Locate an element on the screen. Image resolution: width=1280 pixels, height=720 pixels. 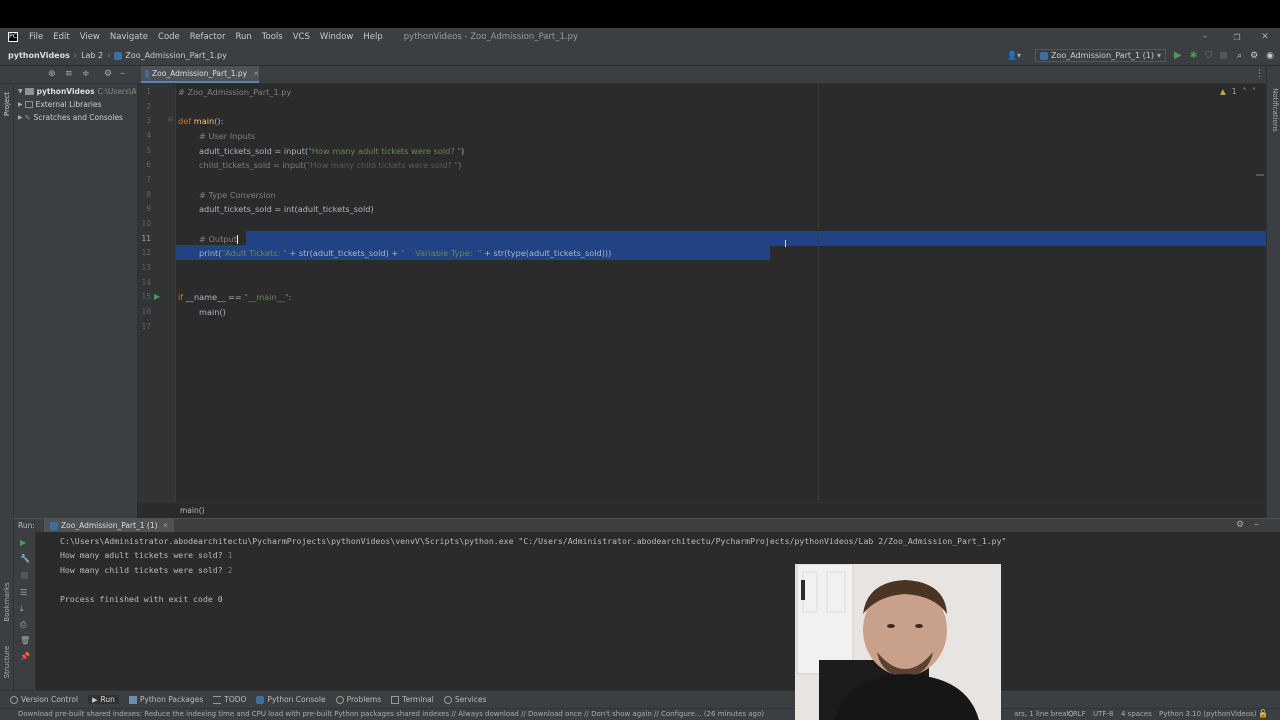
selection-highlight is located at coordinates (756, 238).